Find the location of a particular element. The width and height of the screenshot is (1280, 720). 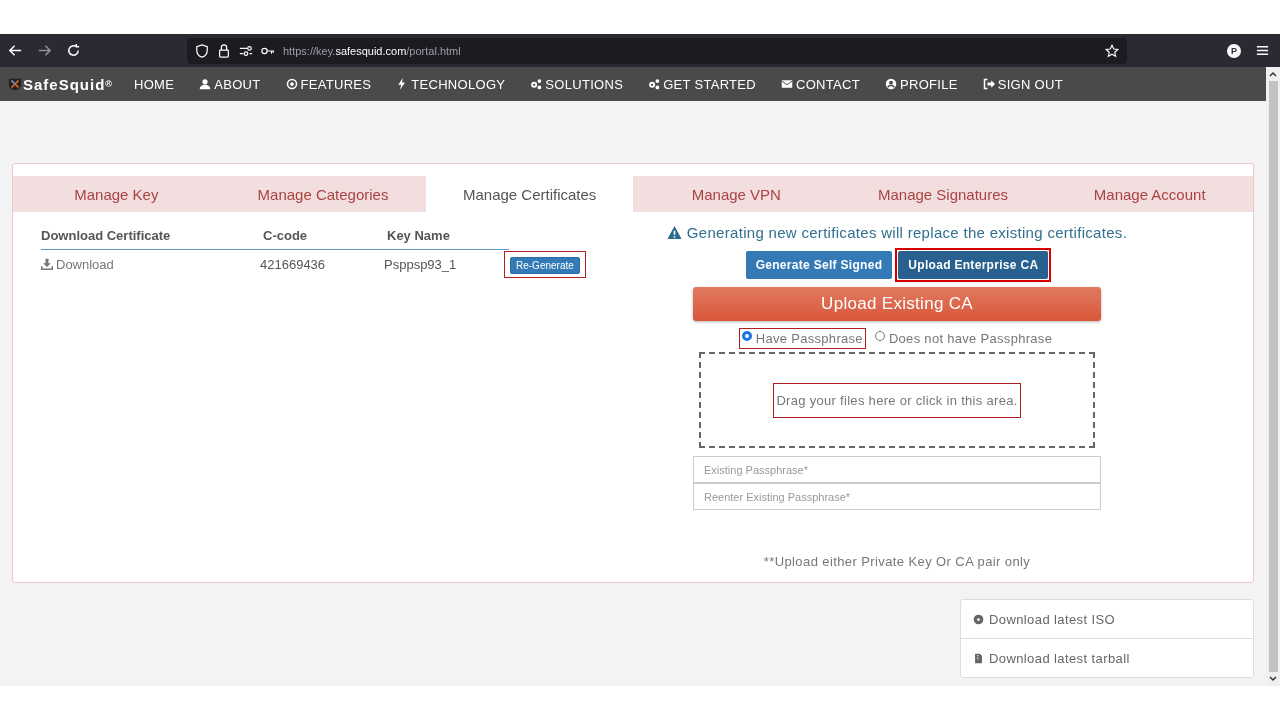

reload-icon is located at coordinates (73, 50).